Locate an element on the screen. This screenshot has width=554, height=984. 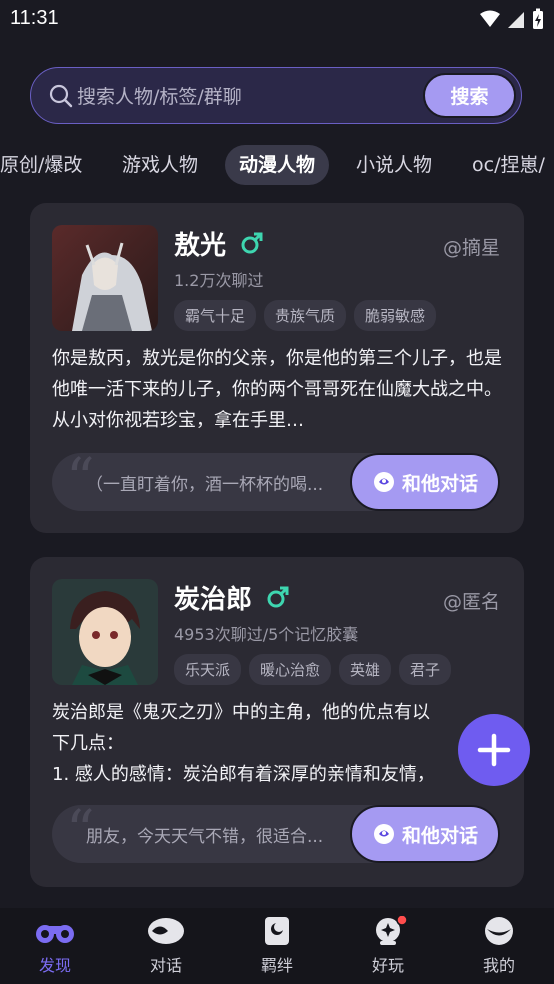
nav-bond: 羁绊 is located at coordinates (277, 946).